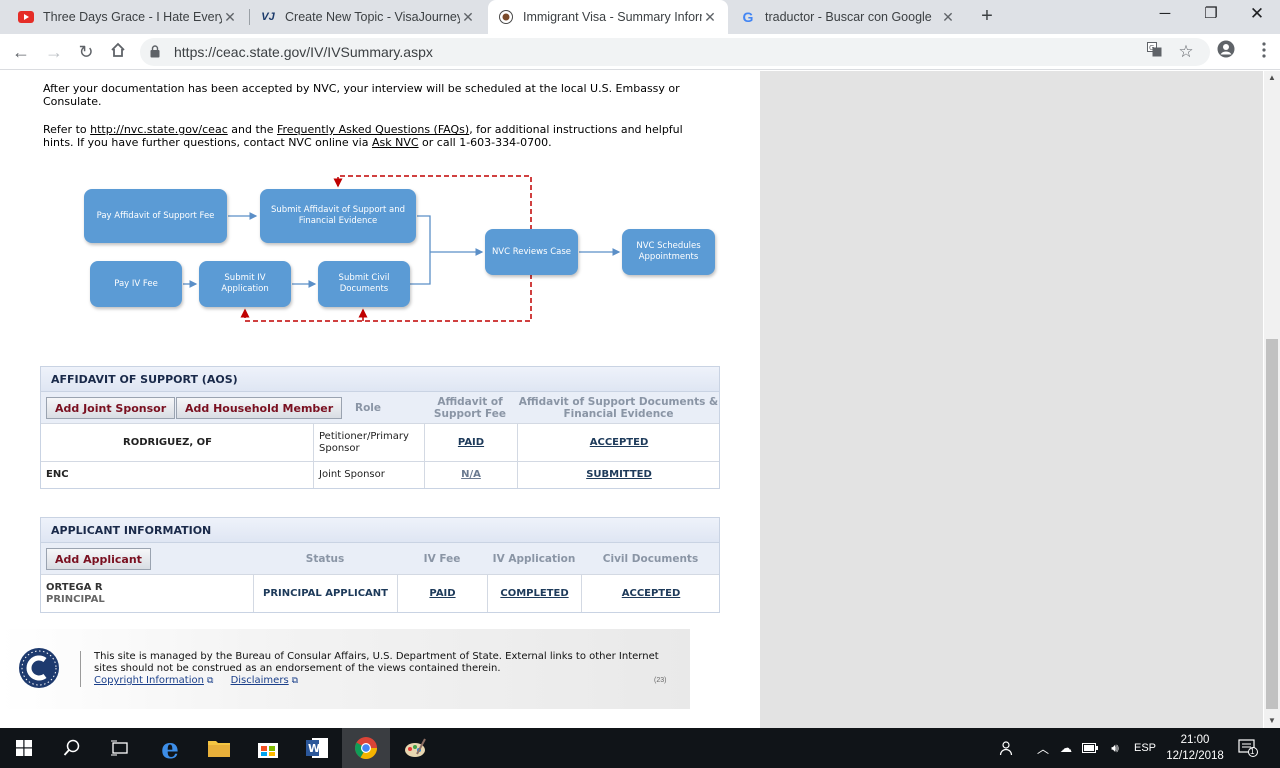 Image resolution: width=1280 pixels, height=768 pixels. What do you see at coordinates (1186, 52) in the screenshot?
I see `bookmark-star-icon: ☆` at bounding box center [1186, 52].